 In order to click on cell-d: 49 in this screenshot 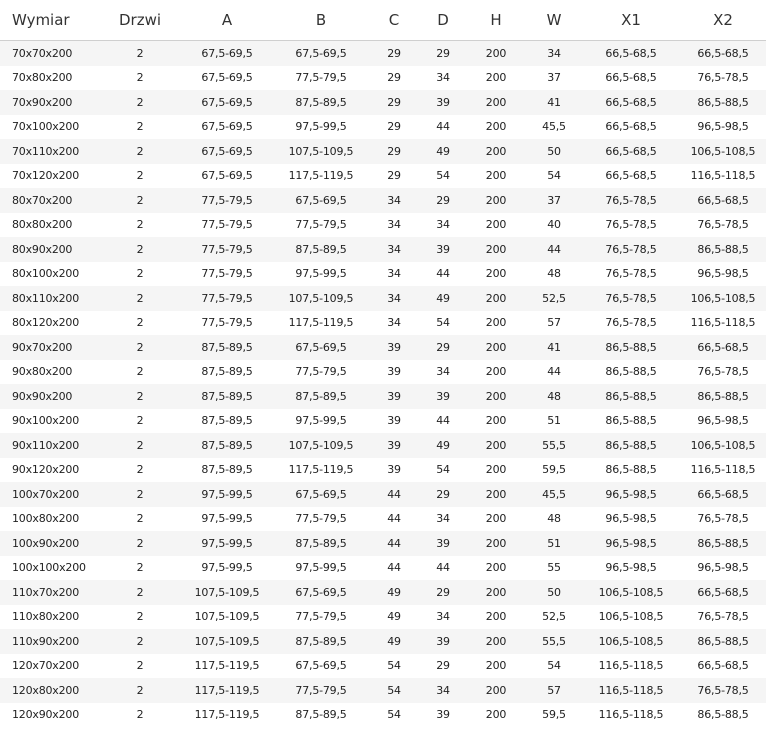, I will do `click(443, 445)`.